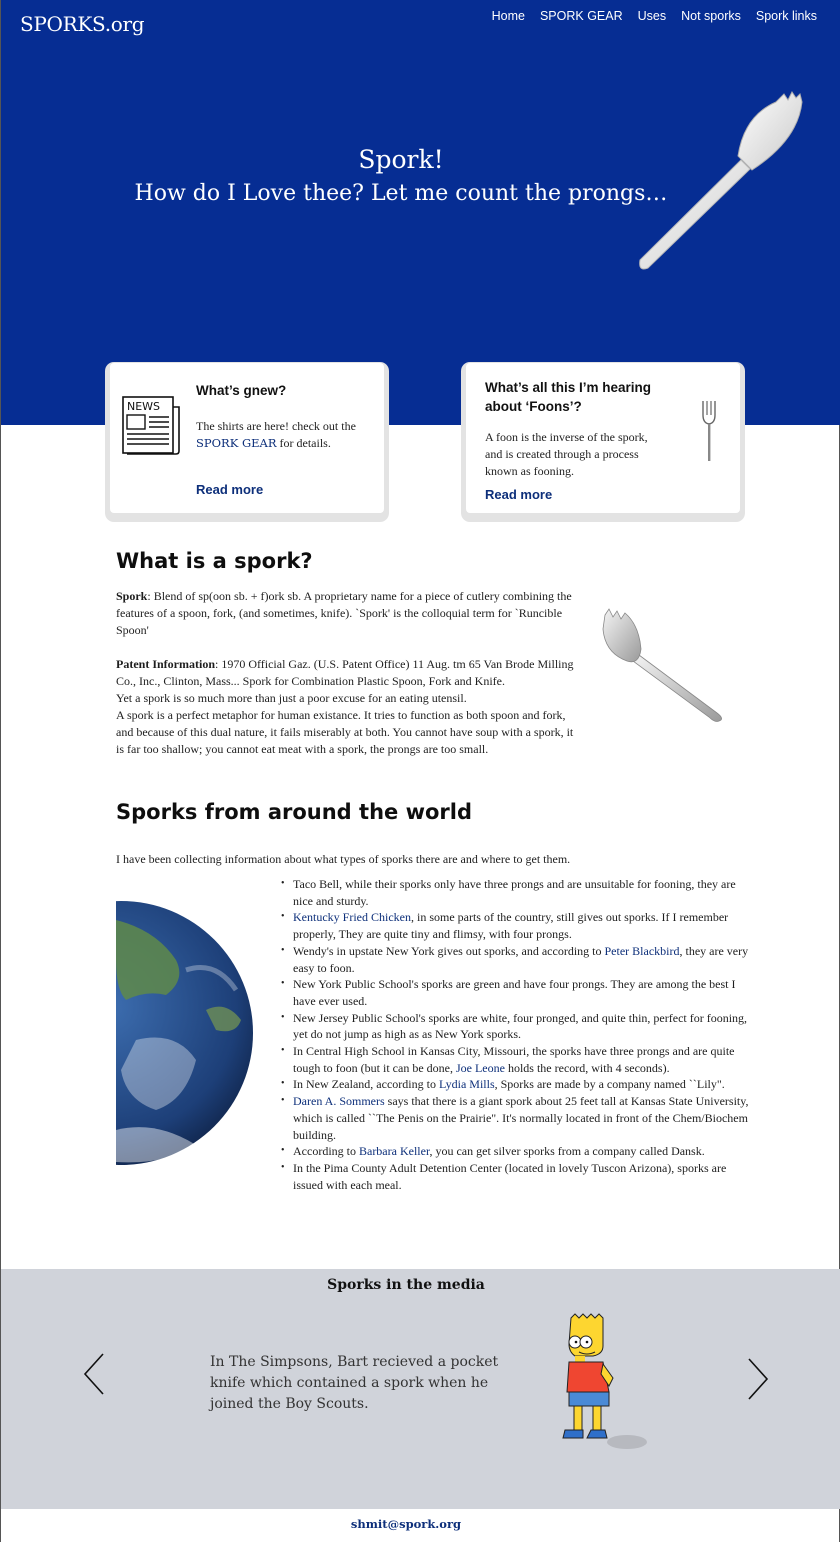  I want to click on nav-uses: Uses, so click(652, 16).